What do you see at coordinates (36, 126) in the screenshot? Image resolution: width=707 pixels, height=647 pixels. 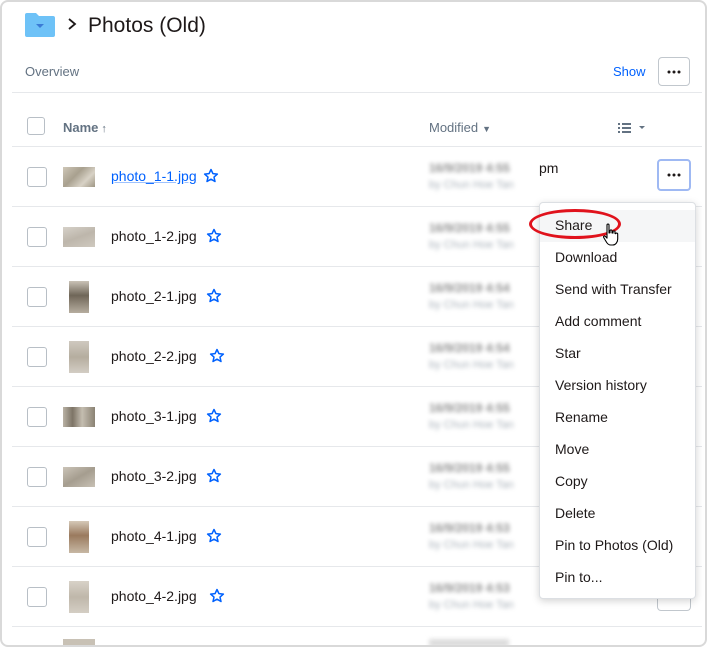 I see `select-all-checkbox` at bounding box center [36, 126].